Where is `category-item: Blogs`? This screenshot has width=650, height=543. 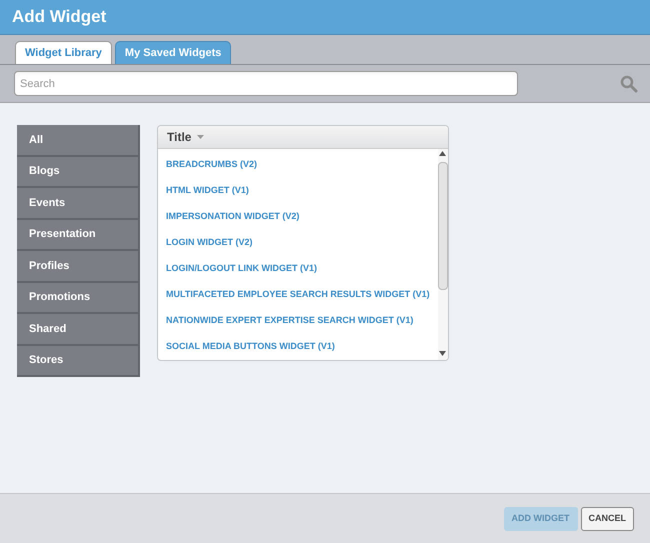 category-item: Blogs is located at coordinates (78, 172).